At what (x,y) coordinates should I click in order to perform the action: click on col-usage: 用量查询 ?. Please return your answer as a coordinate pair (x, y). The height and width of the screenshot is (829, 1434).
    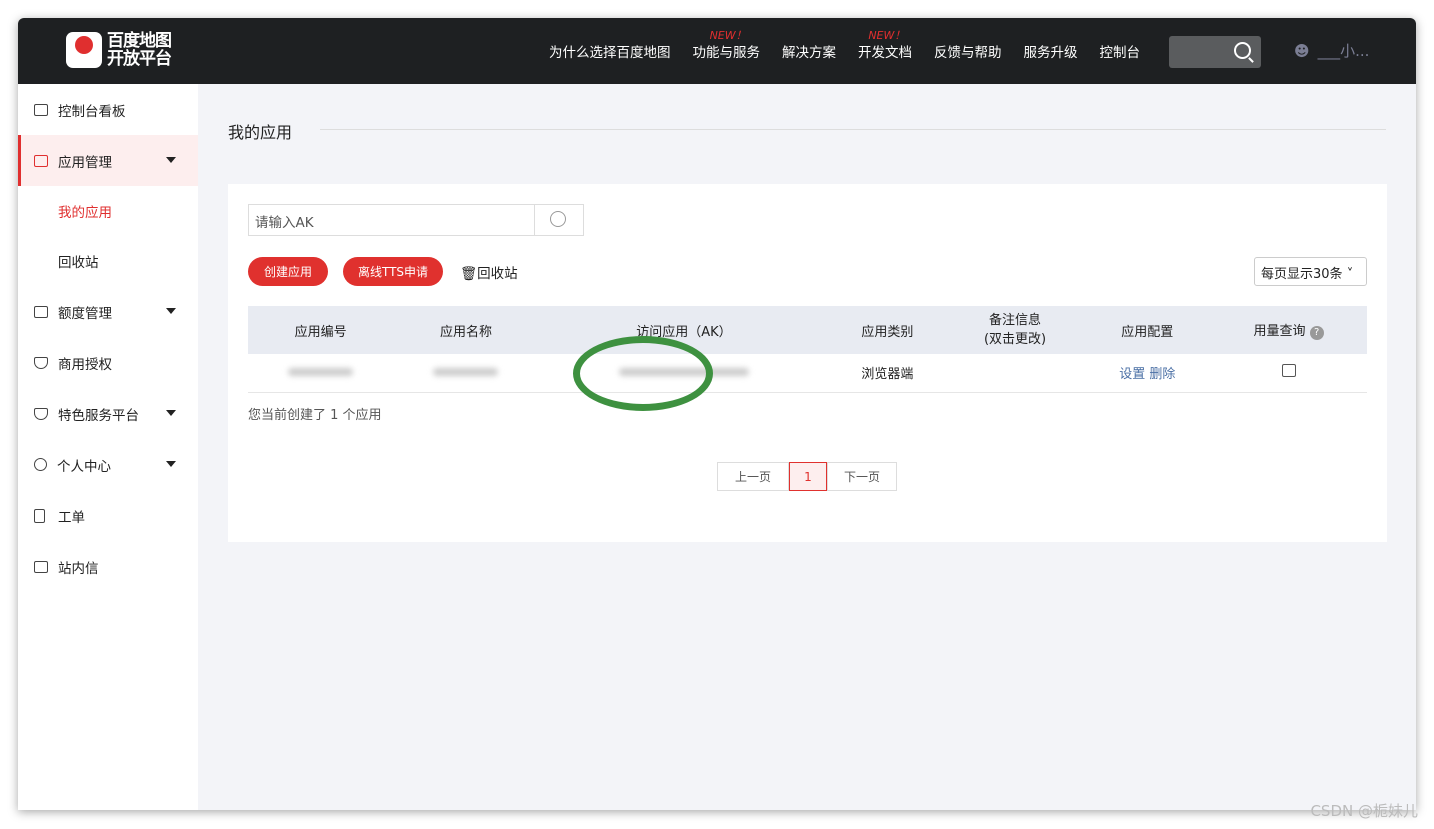
    Looking at the image, I should click on (1288, 330).